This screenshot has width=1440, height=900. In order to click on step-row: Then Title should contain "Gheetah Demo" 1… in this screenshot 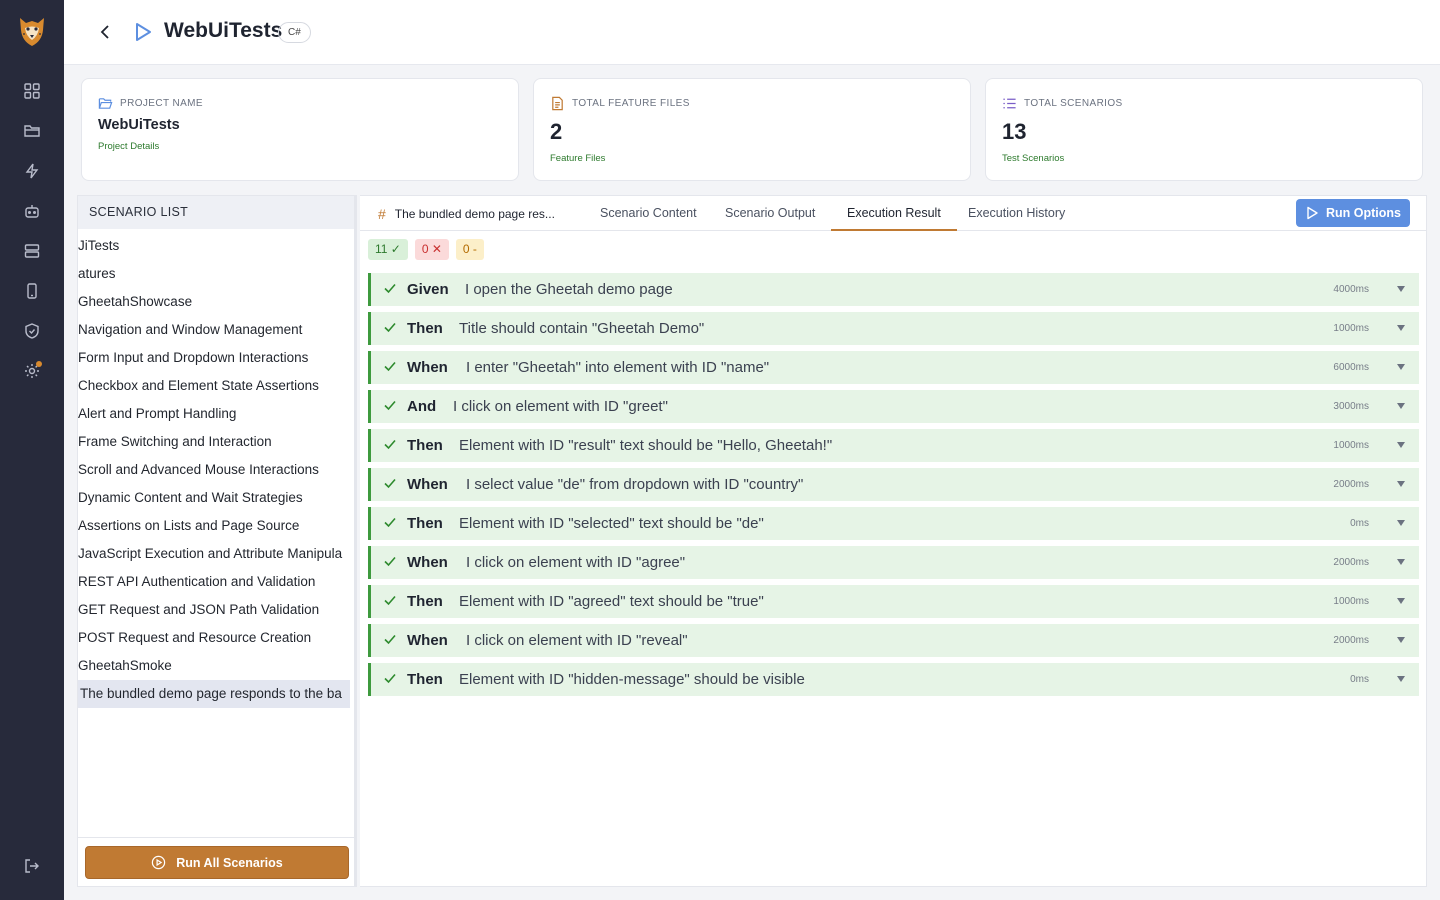, I will do `click(893, 328)`.